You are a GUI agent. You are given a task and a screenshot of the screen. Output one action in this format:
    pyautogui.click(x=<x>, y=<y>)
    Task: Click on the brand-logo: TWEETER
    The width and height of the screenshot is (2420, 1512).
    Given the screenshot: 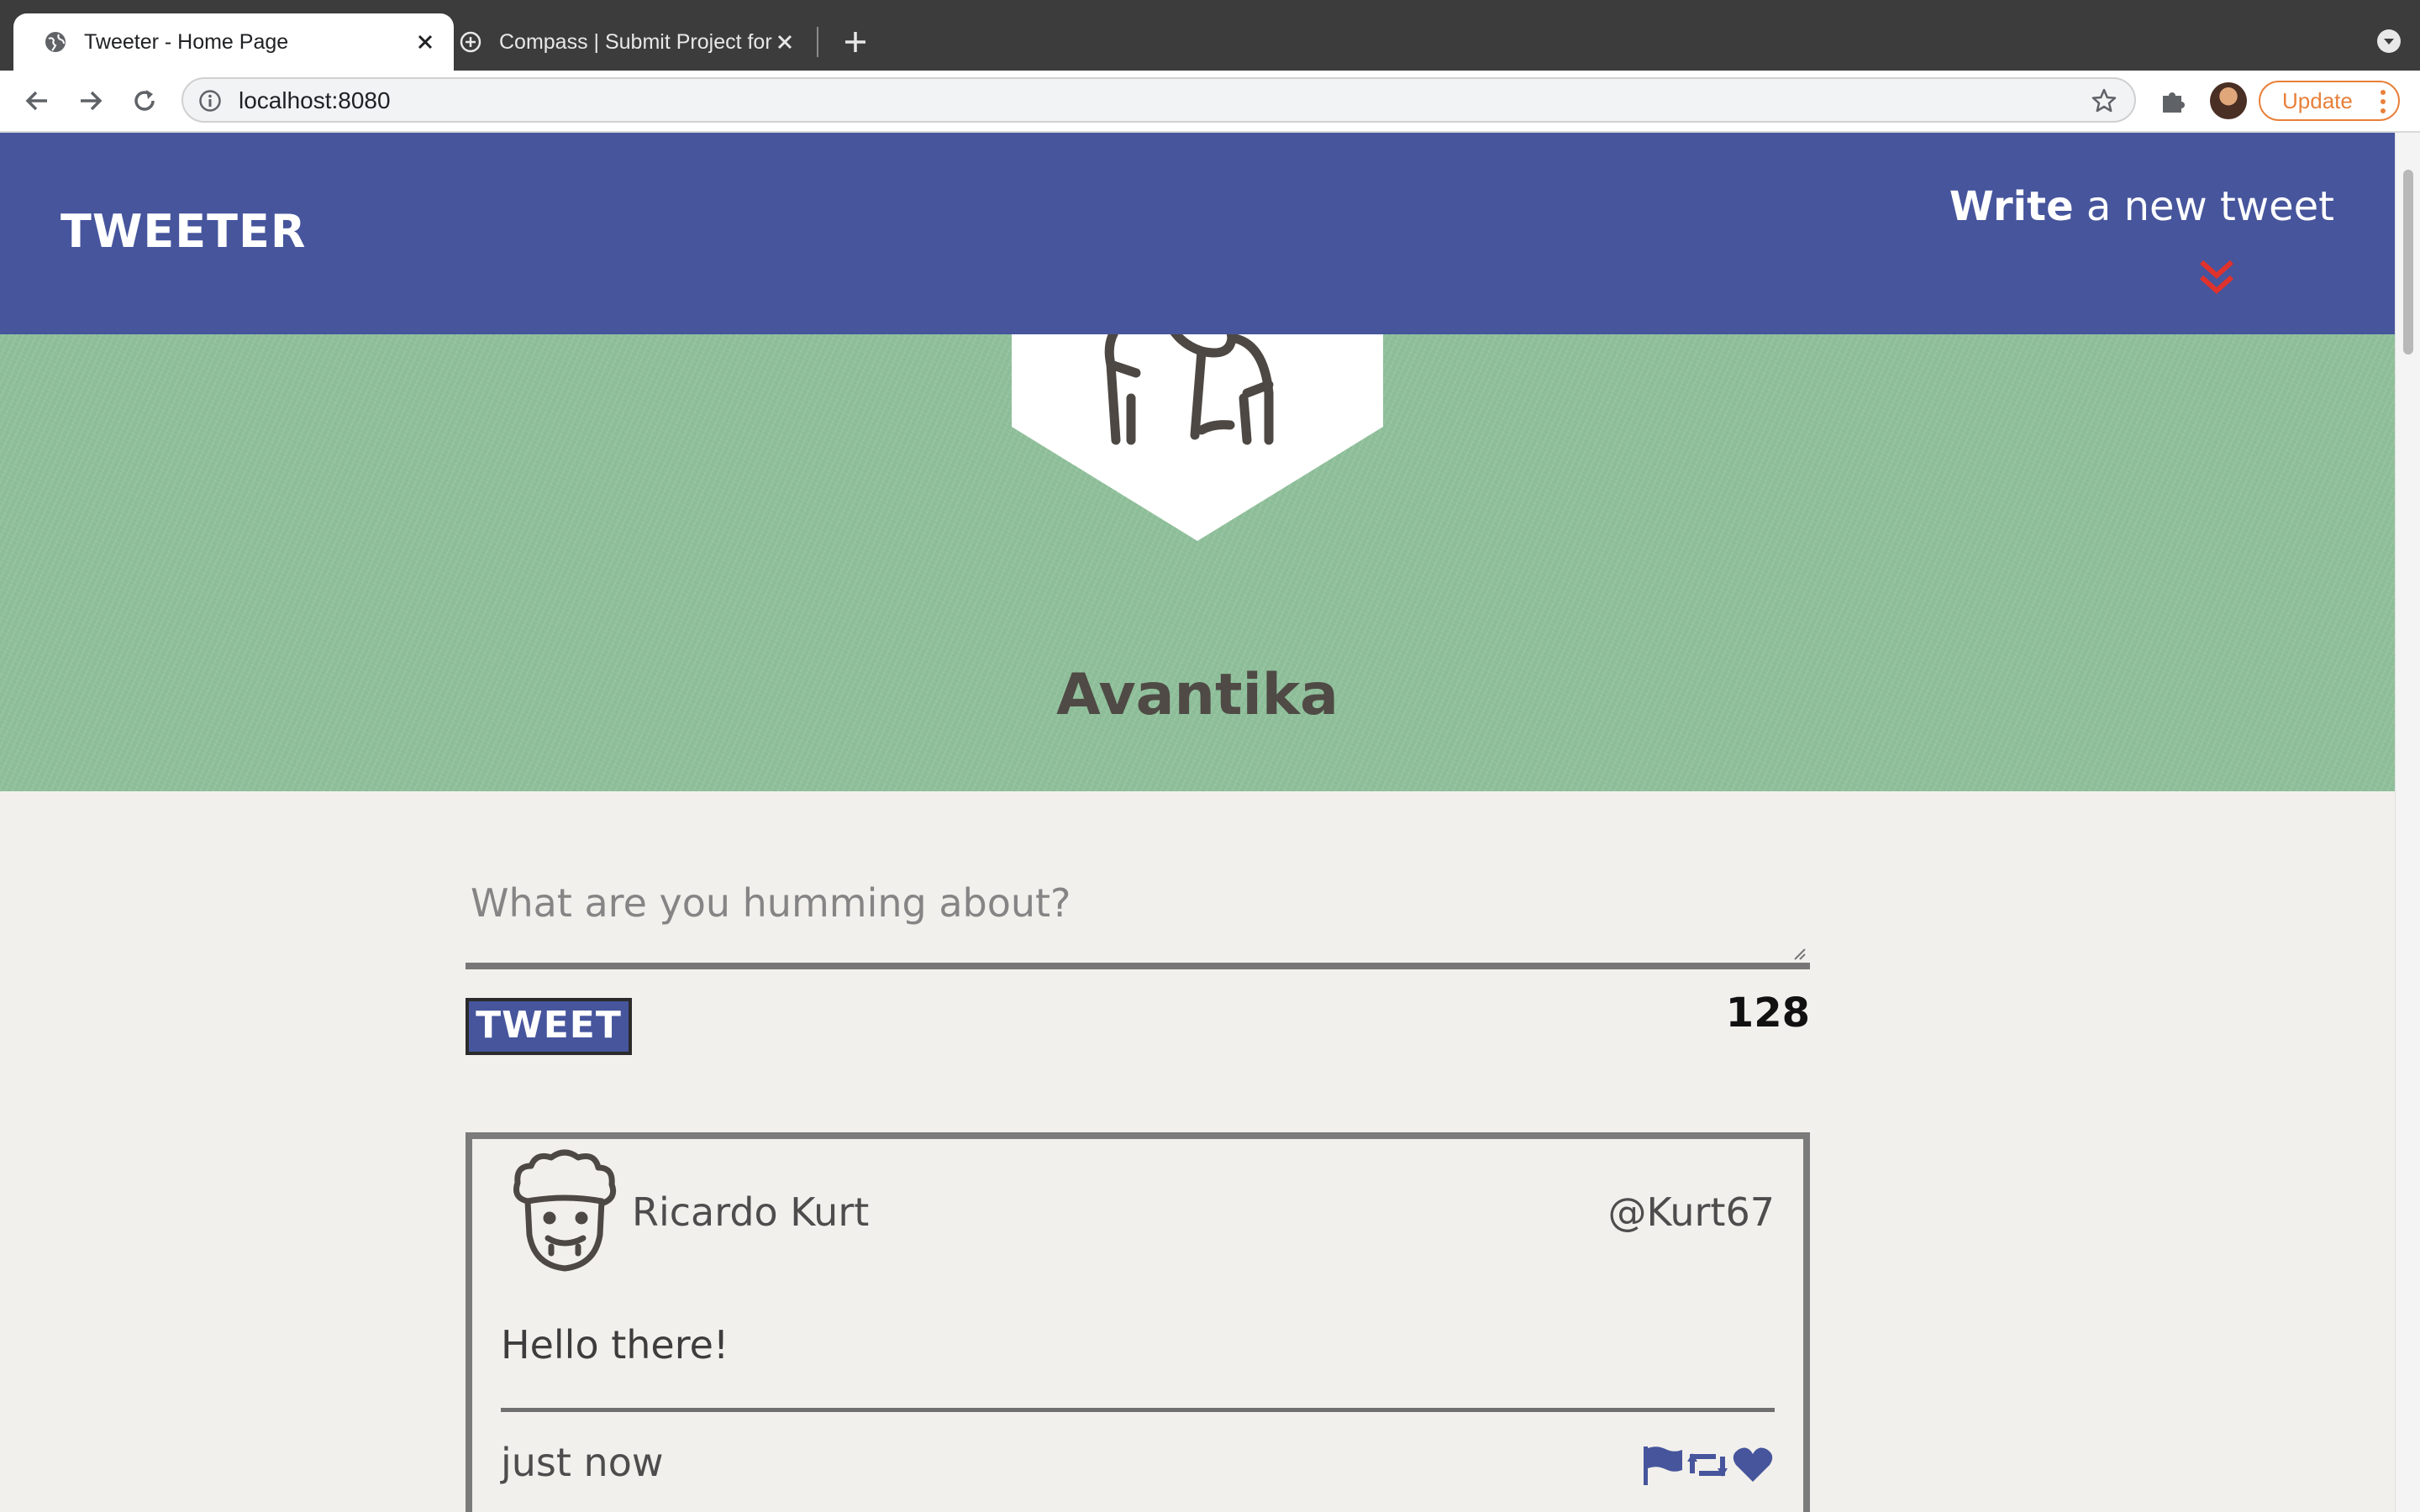 What is the action you would take?
    pyautogui.click(x=183, y=231)
    